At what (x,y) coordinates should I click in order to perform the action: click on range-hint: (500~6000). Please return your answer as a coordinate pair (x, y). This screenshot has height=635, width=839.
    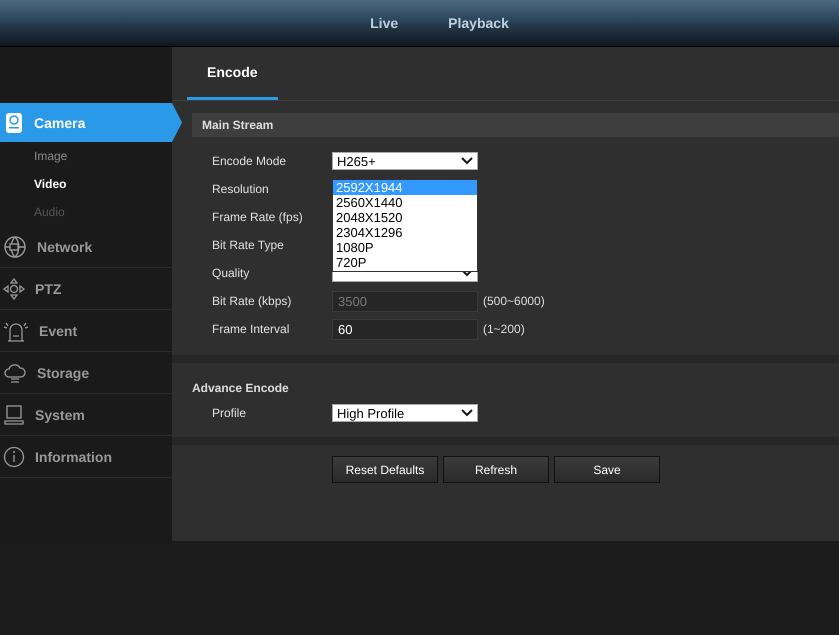
    Looking at the image, I should click on (514, 301).